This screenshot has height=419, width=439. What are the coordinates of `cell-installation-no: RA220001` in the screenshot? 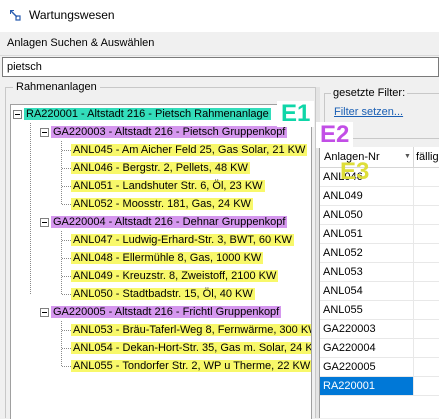 It's located at (367, 386).